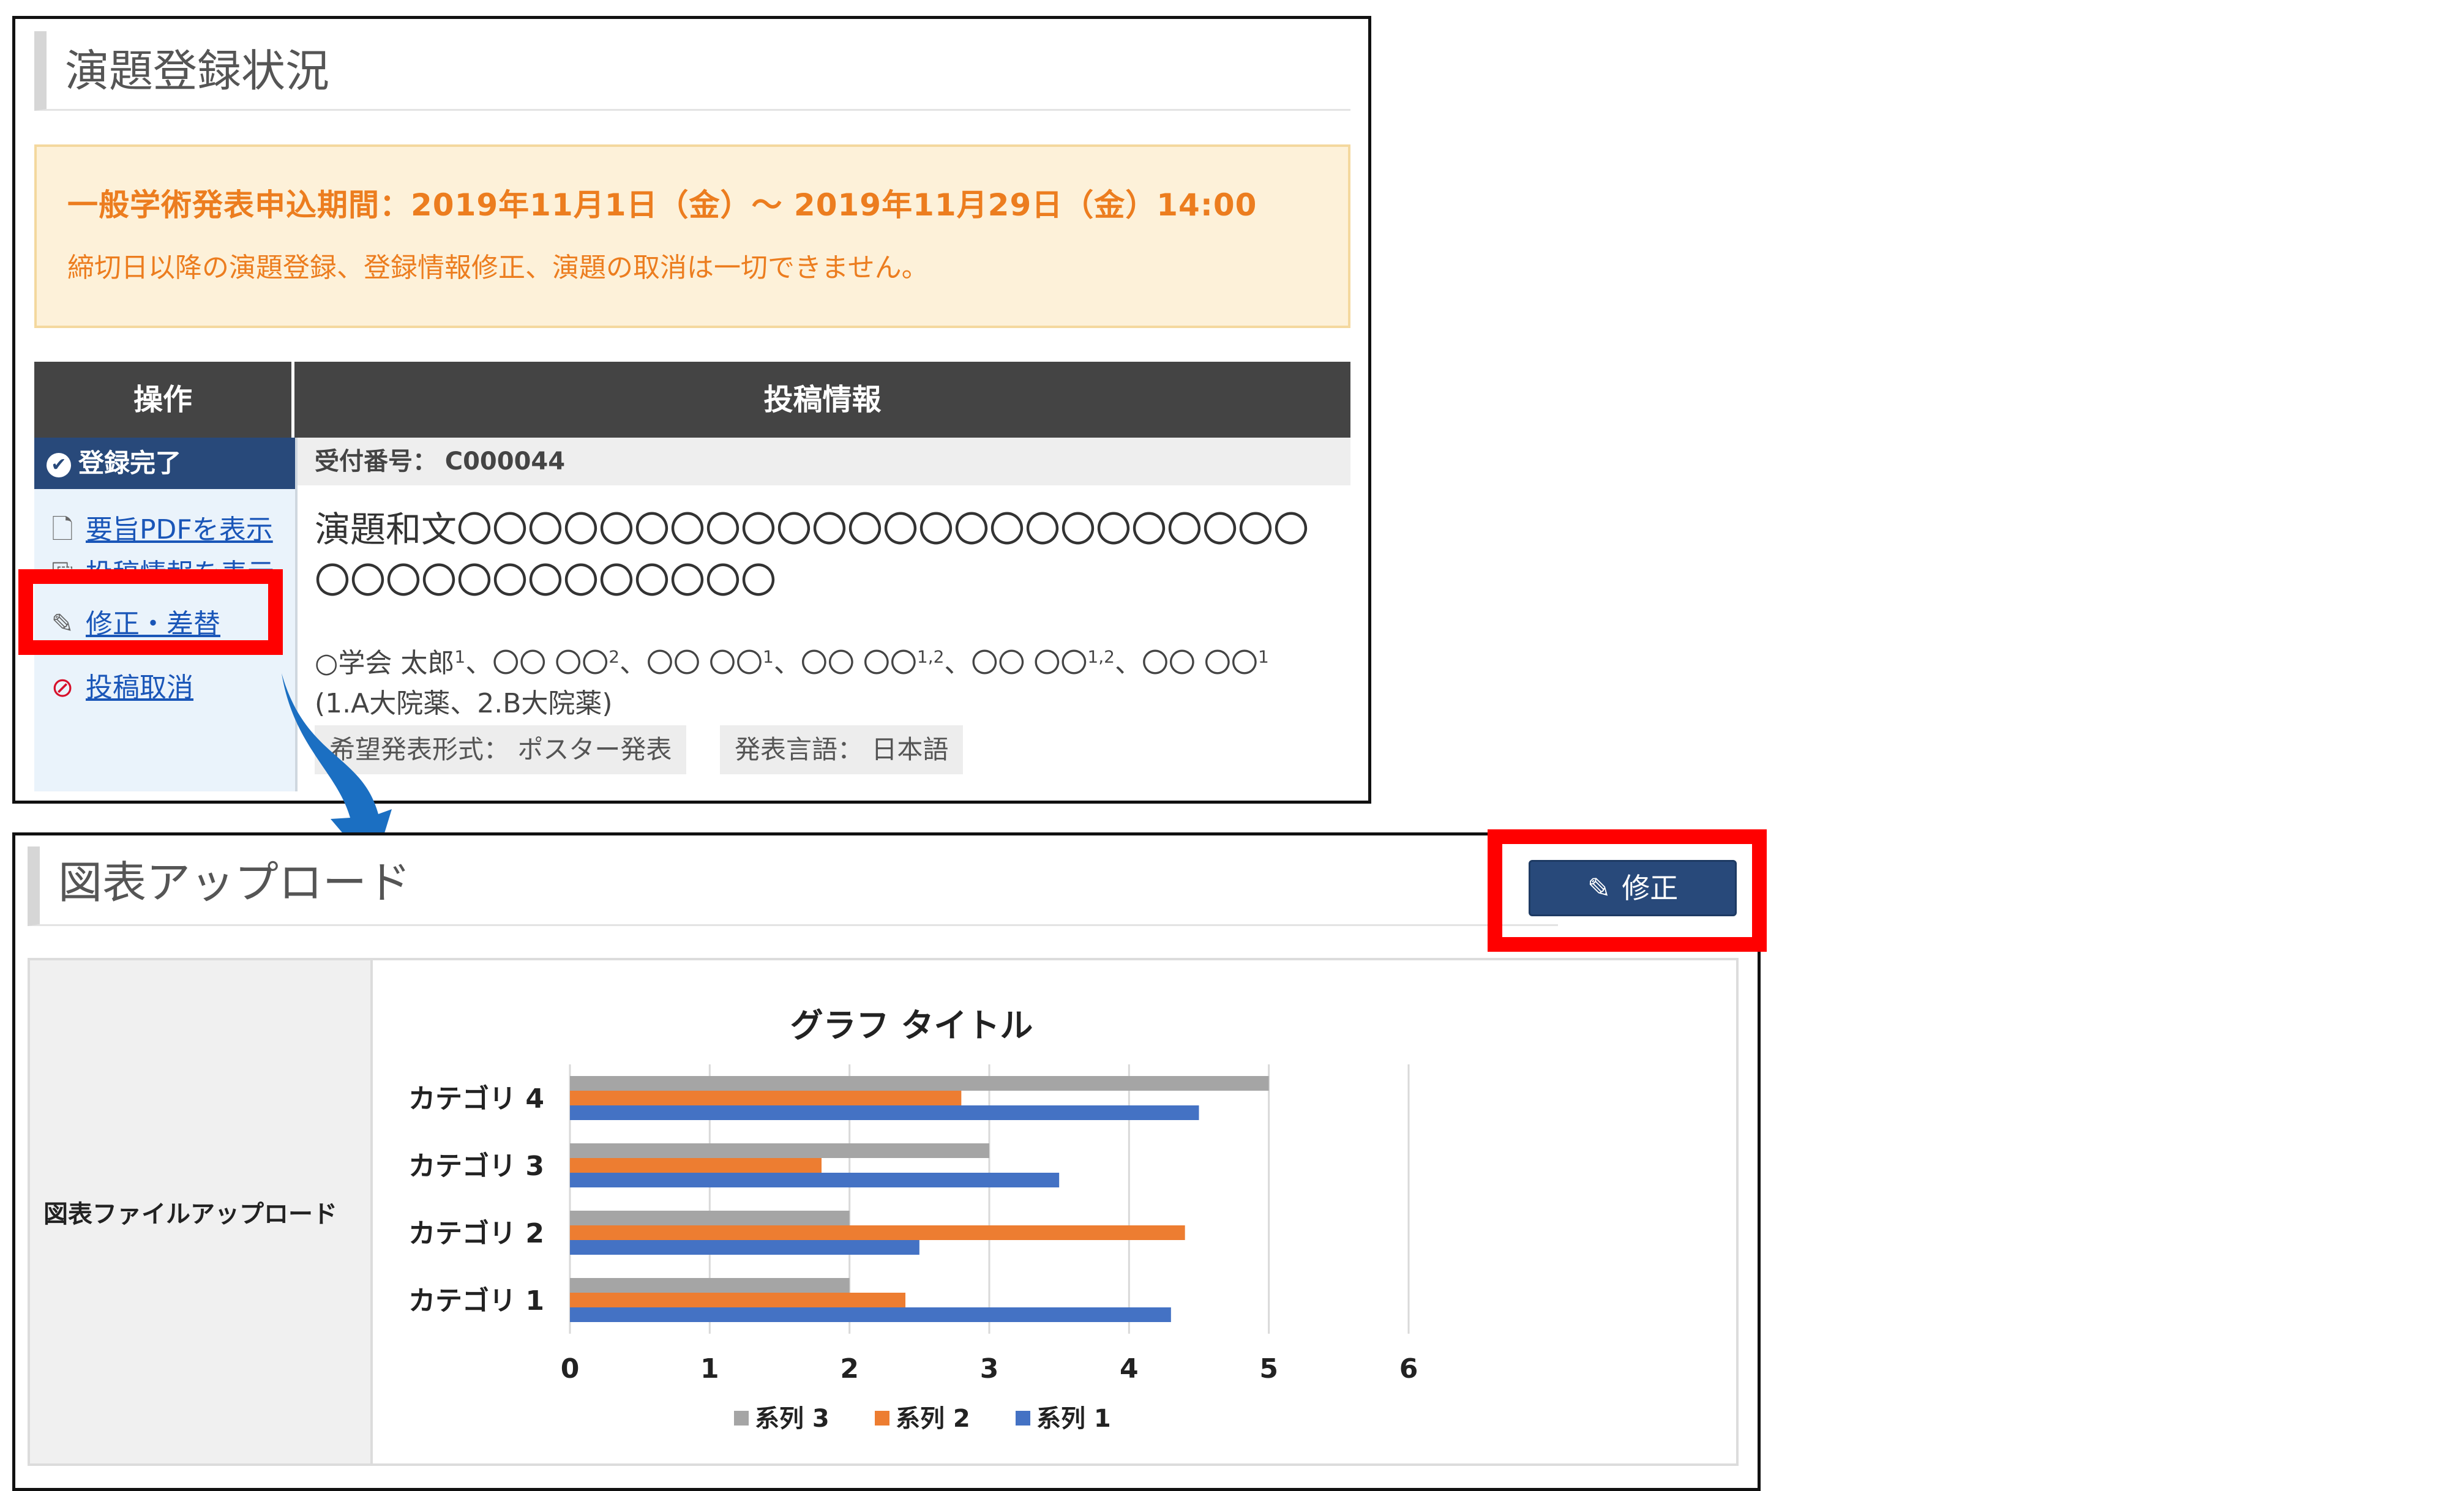 This screenshot has height=1491, width=2464. What do you see at coordinates (849, 1368) in the screenshot?
I see `x-tick-label: 2` at bounding box center [849, 1368].